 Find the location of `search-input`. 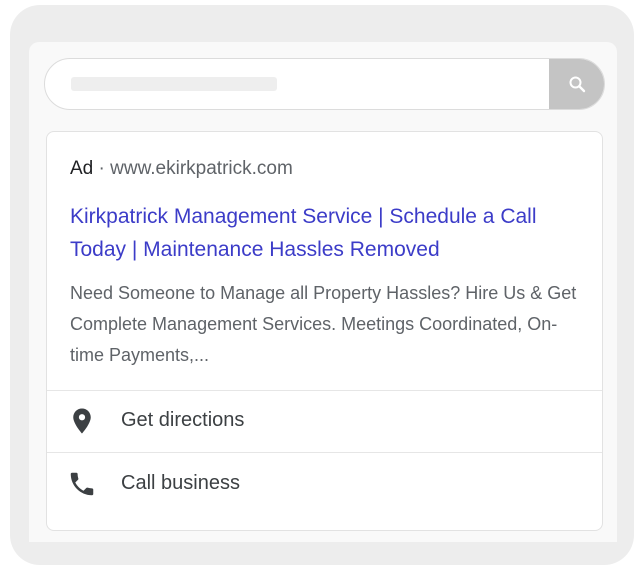

search-input is located at coordinates (174, 84).